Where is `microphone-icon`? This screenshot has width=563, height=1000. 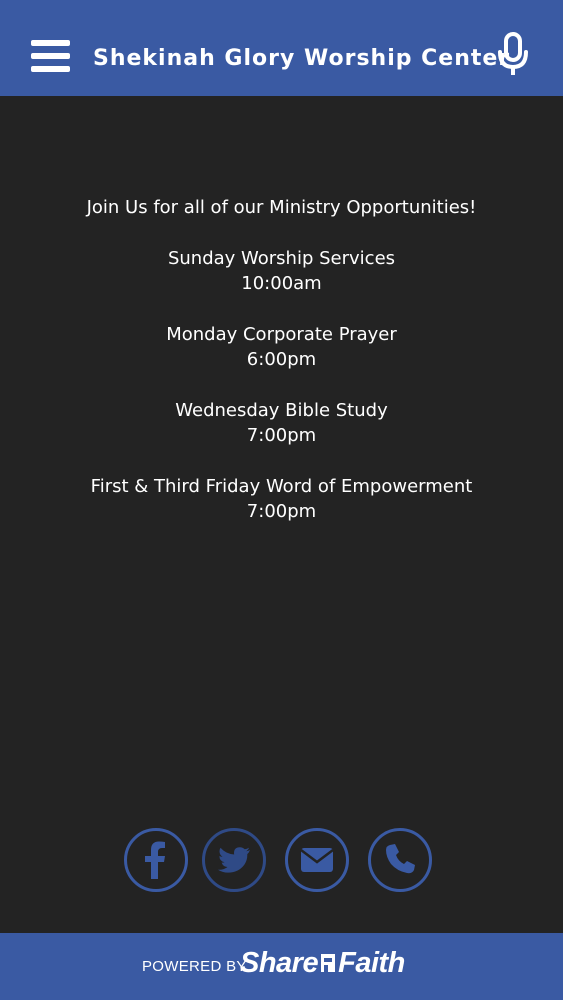 microphone-icon is located at coordinates (513, 53).